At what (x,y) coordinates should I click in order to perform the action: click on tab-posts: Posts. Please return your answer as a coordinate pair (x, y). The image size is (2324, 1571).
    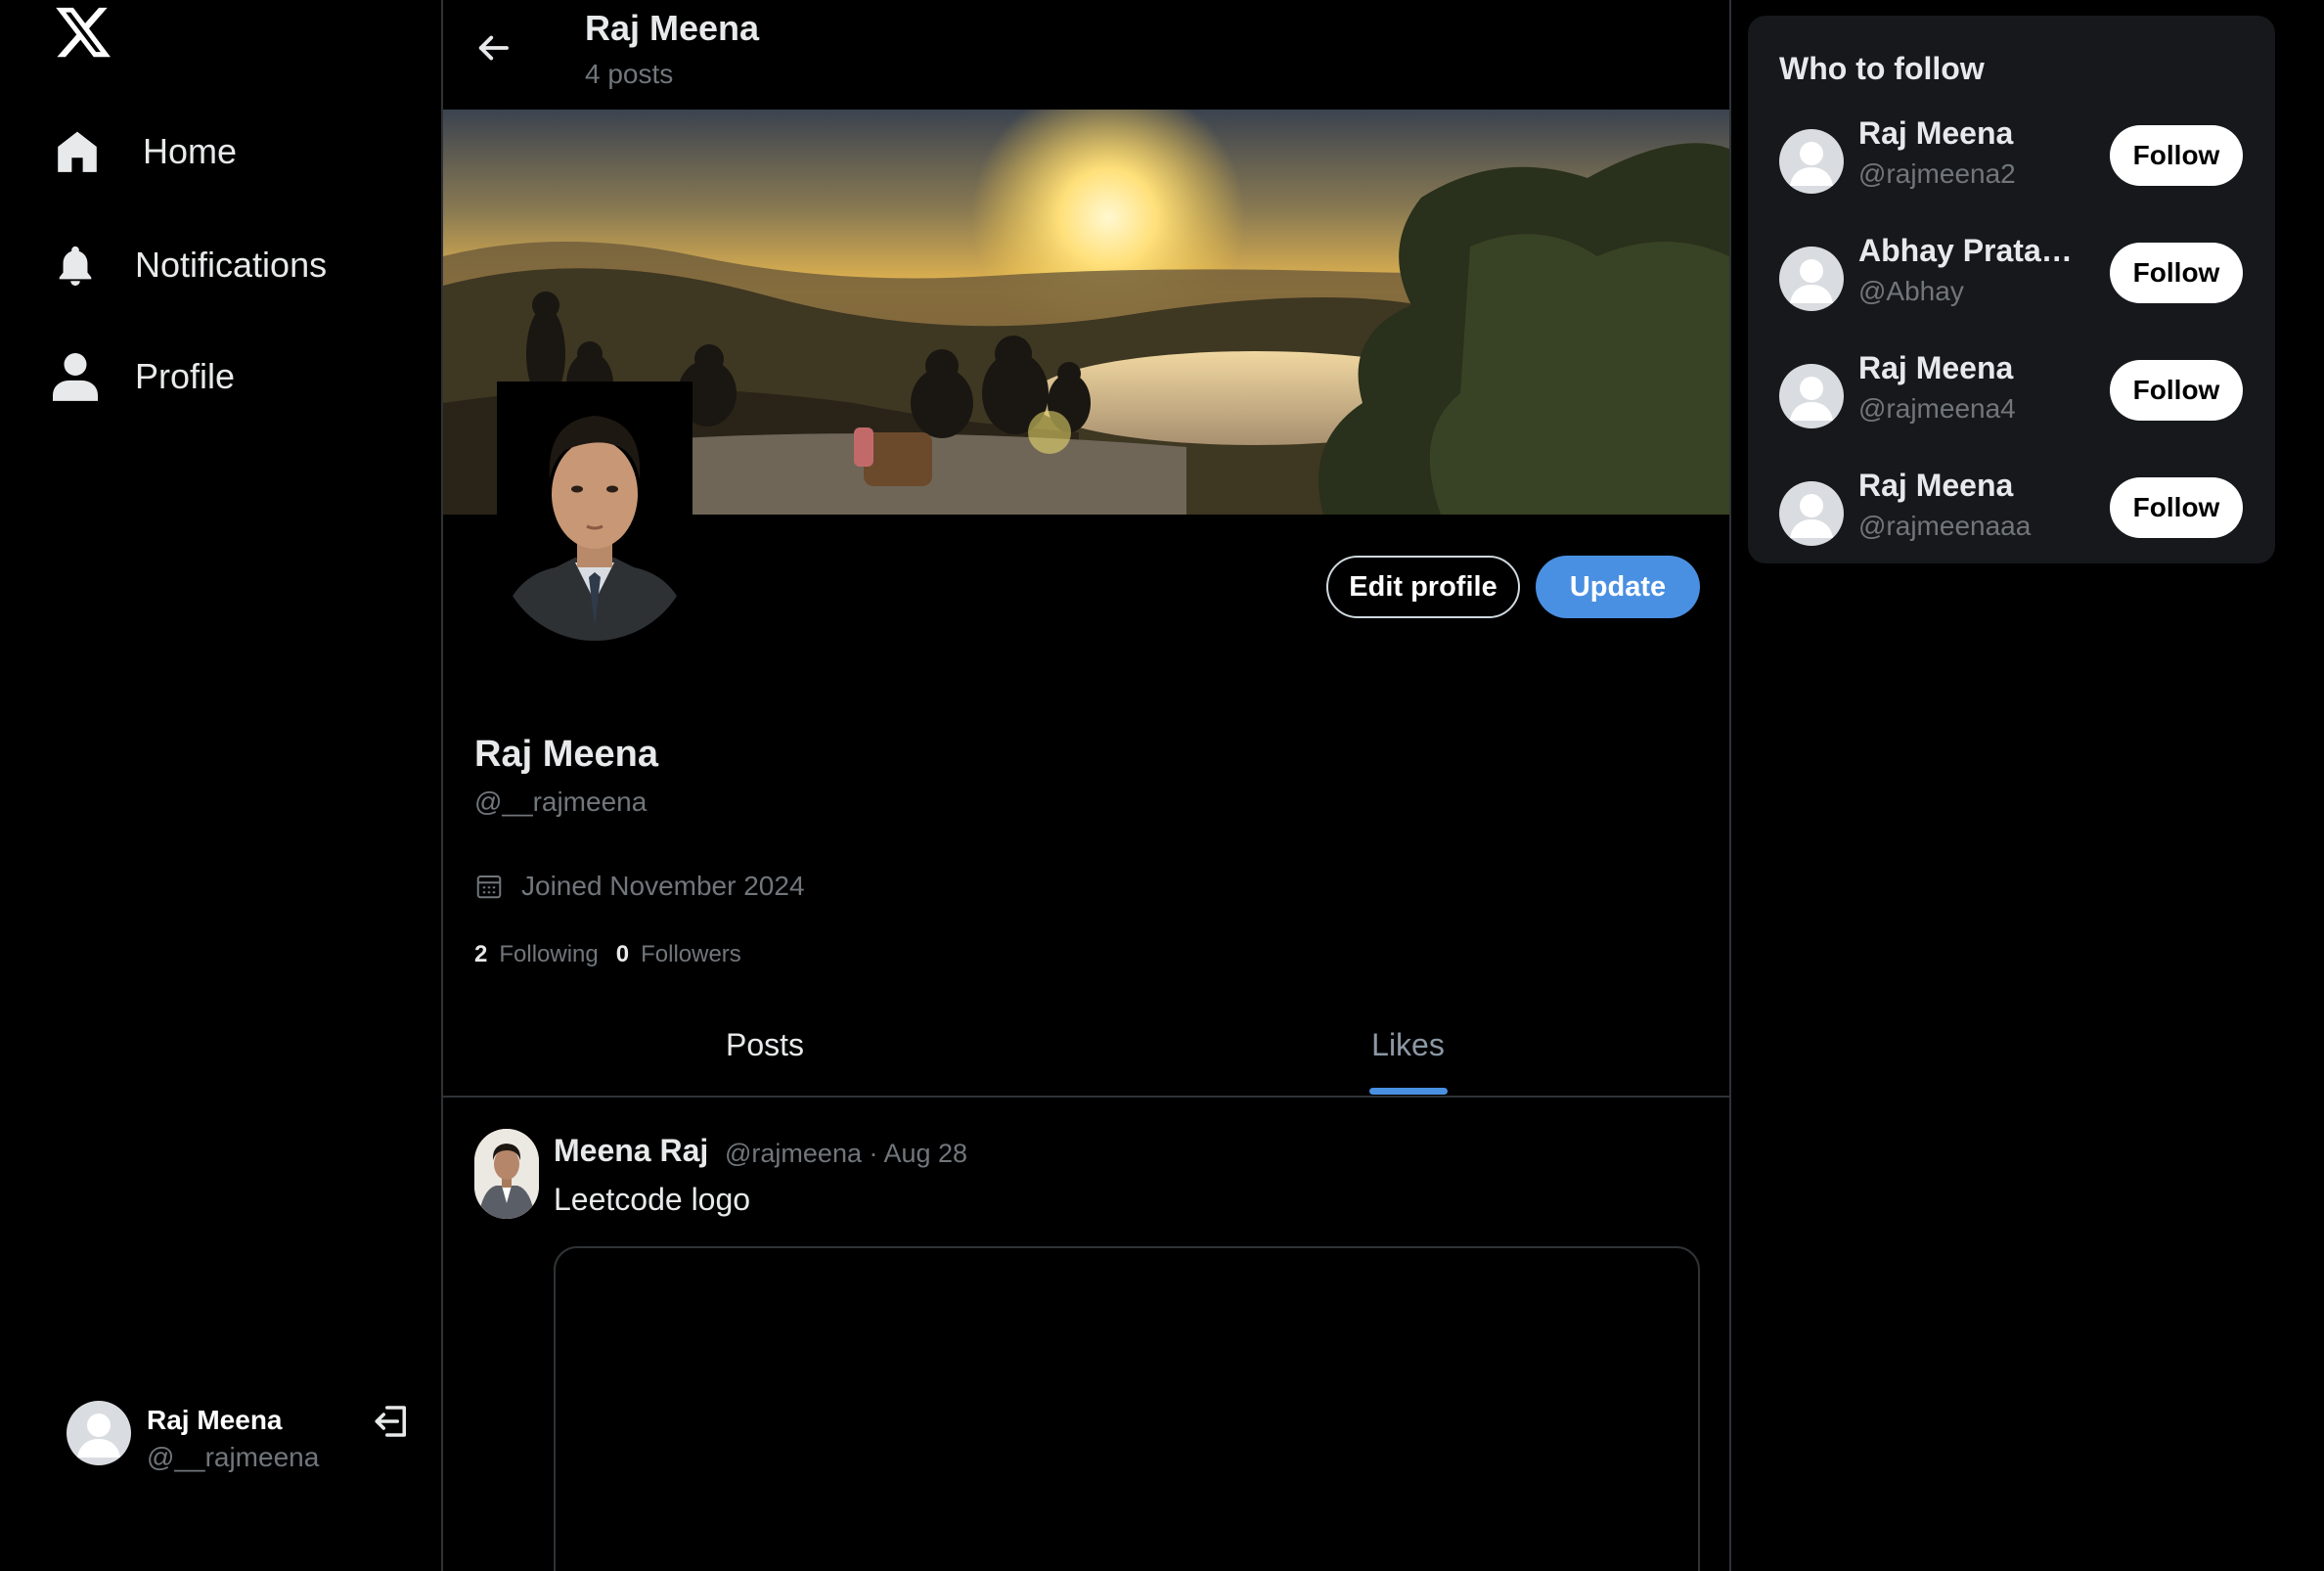
    Looking at the image, I should click on (765, 1045).